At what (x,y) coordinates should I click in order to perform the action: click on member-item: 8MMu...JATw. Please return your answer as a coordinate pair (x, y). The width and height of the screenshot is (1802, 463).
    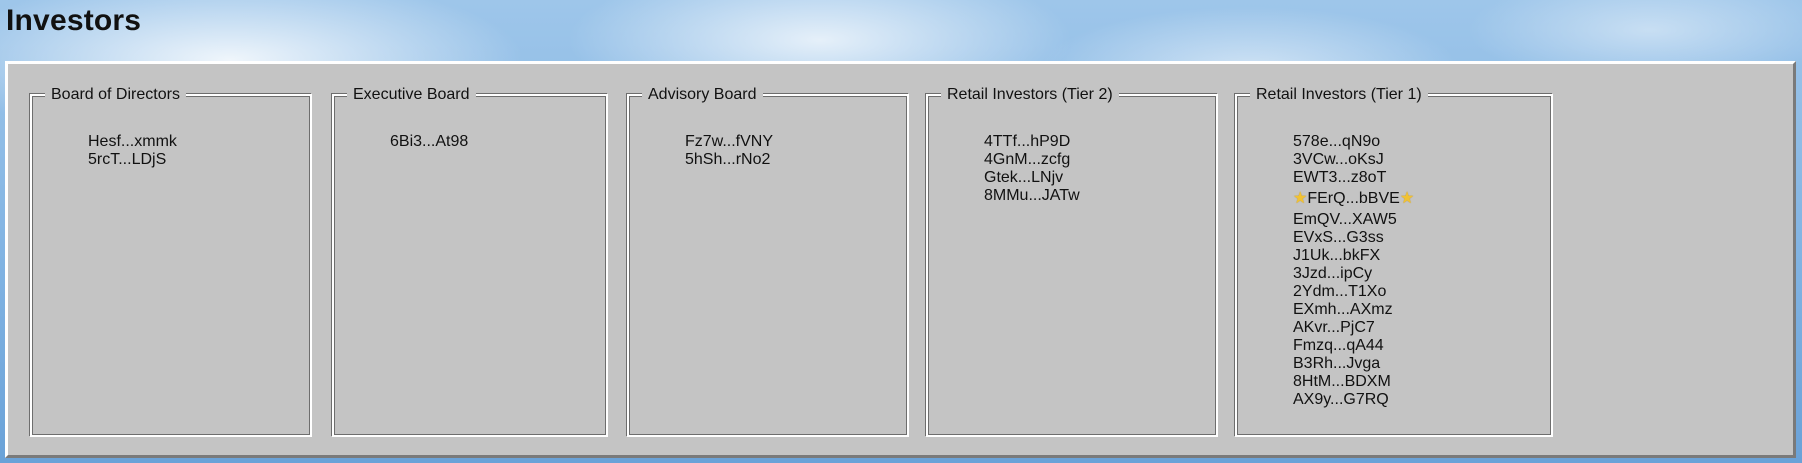
    Looking at the image, I should click on (1032, 196).